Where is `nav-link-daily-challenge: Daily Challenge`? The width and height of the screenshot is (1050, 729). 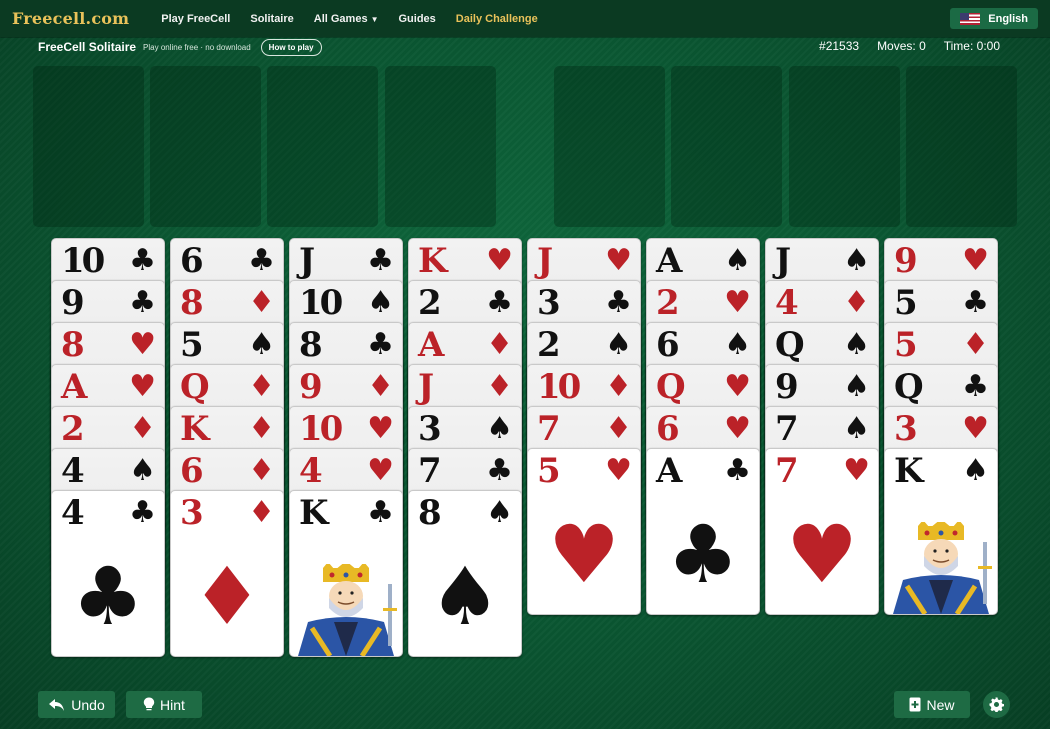
nav-link-daily-challenge: Daily Challenge is located at coordinates (497, 19).